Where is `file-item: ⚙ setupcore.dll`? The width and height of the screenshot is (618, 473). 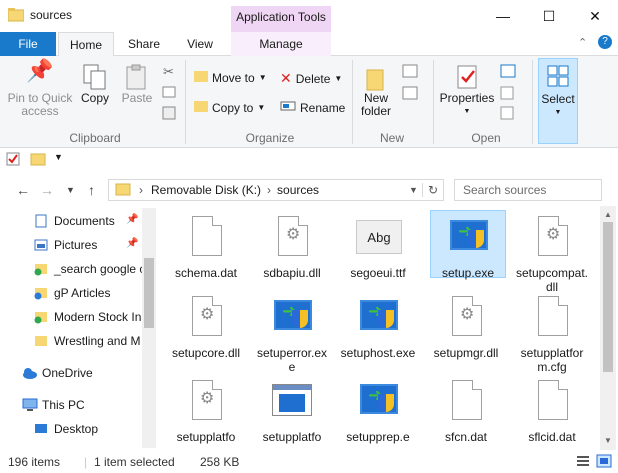
file-item: ⚙ setupcore.dll is located at coordinates (206, 327).